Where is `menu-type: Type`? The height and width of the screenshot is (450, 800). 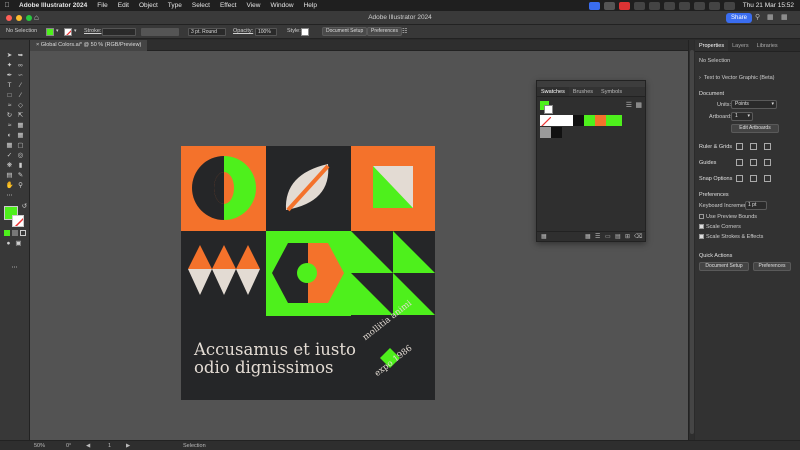
menu-type: Type is located at coordinates (175, 5).